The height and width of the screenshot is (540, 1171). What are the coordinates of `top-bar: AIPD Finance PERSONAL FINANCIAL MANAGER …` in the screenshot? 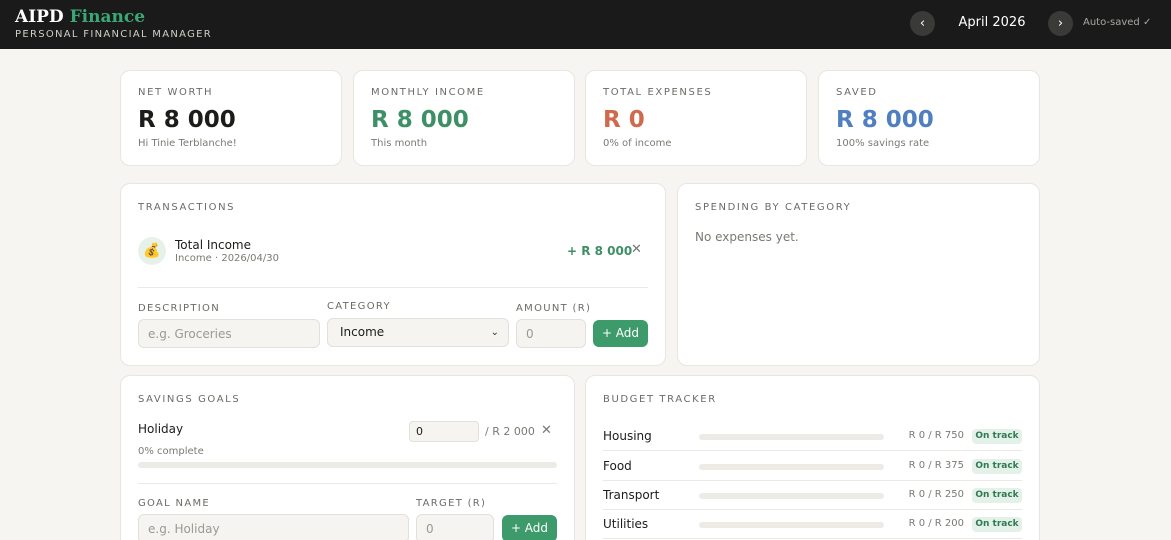 It's located at (585, 24).